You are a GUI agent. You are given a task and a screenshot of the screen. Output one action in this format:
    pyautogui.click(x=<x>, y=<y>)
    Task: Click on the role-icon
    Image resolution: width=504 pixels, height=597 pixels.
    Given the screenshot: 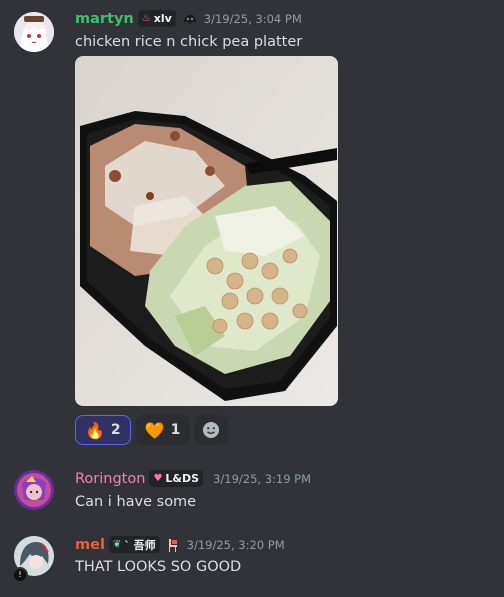 What is the action you would take?
    pyautogui.click(x=190, y=19)
    